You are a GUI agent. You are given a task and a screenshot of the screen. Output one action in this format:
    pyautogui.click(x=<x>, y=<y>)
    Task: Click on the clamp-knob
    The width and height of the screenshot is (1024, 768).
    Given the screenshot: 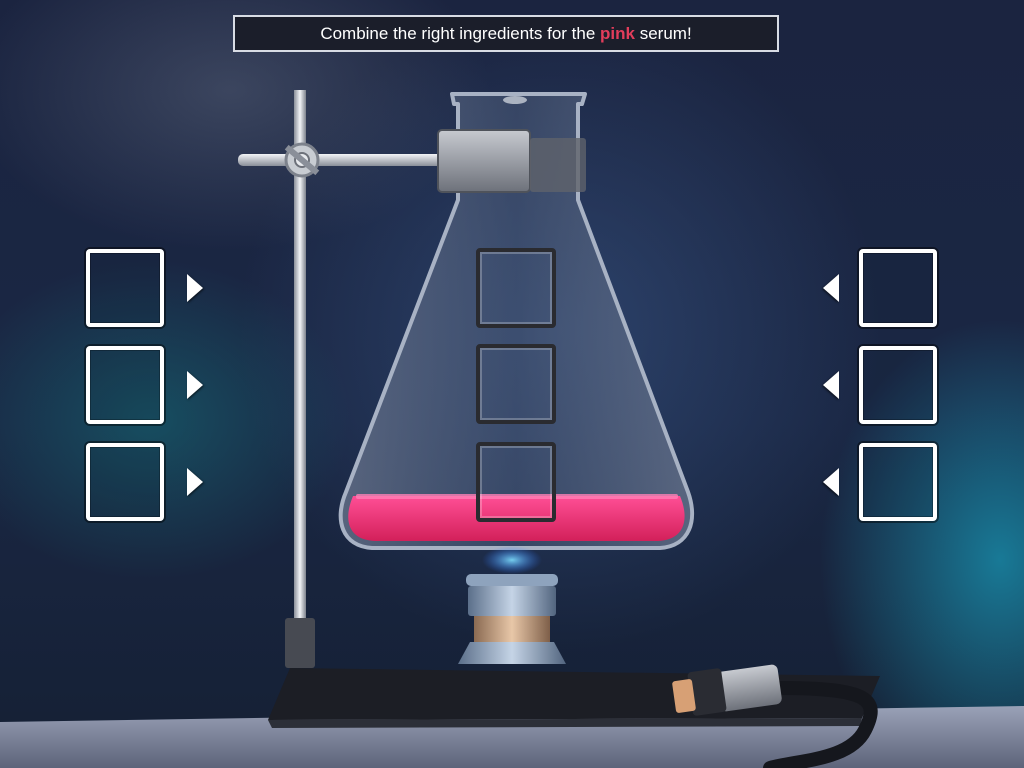 What is the action you would take?
    pyautogui.click(x=302, y=160)
    